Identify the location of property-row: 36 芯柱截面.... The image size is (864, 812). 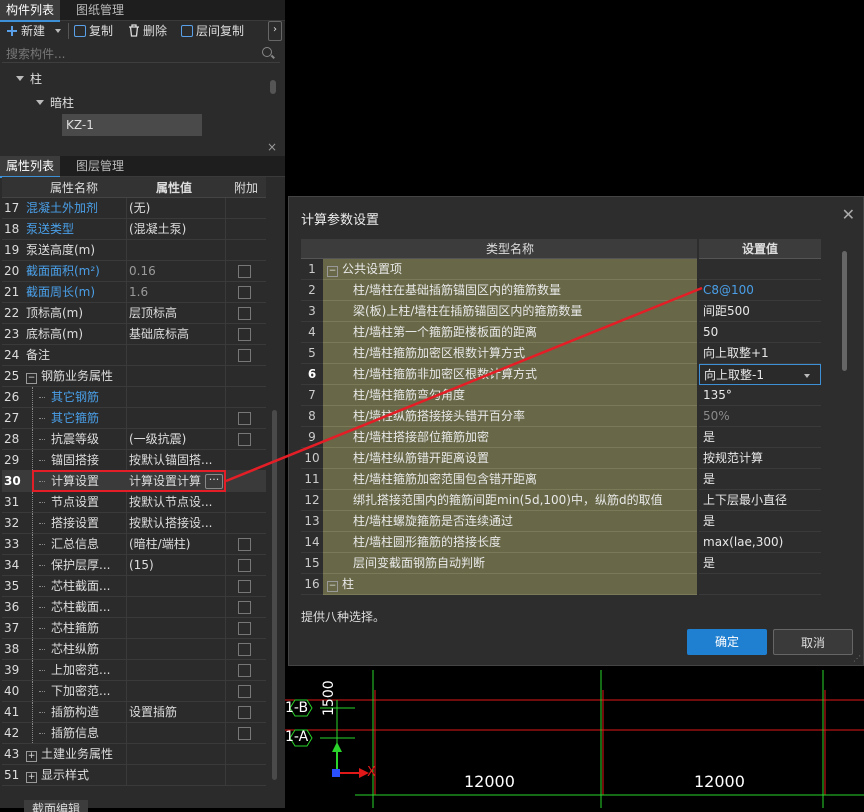
(134, 607).